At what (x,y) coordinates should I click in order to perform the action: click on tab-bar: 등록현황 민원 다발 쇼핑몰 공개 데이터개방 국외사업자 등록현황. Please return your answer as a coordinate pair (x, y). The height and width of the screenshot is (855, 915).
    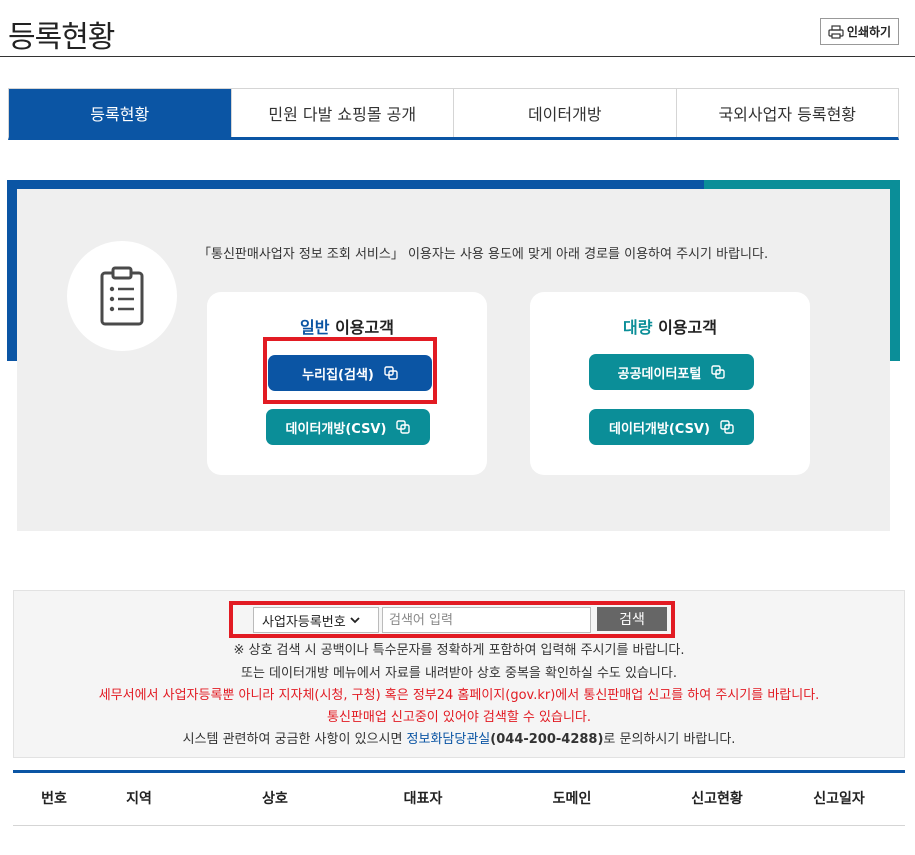
    Looking at the image, I should click on (453, 114).